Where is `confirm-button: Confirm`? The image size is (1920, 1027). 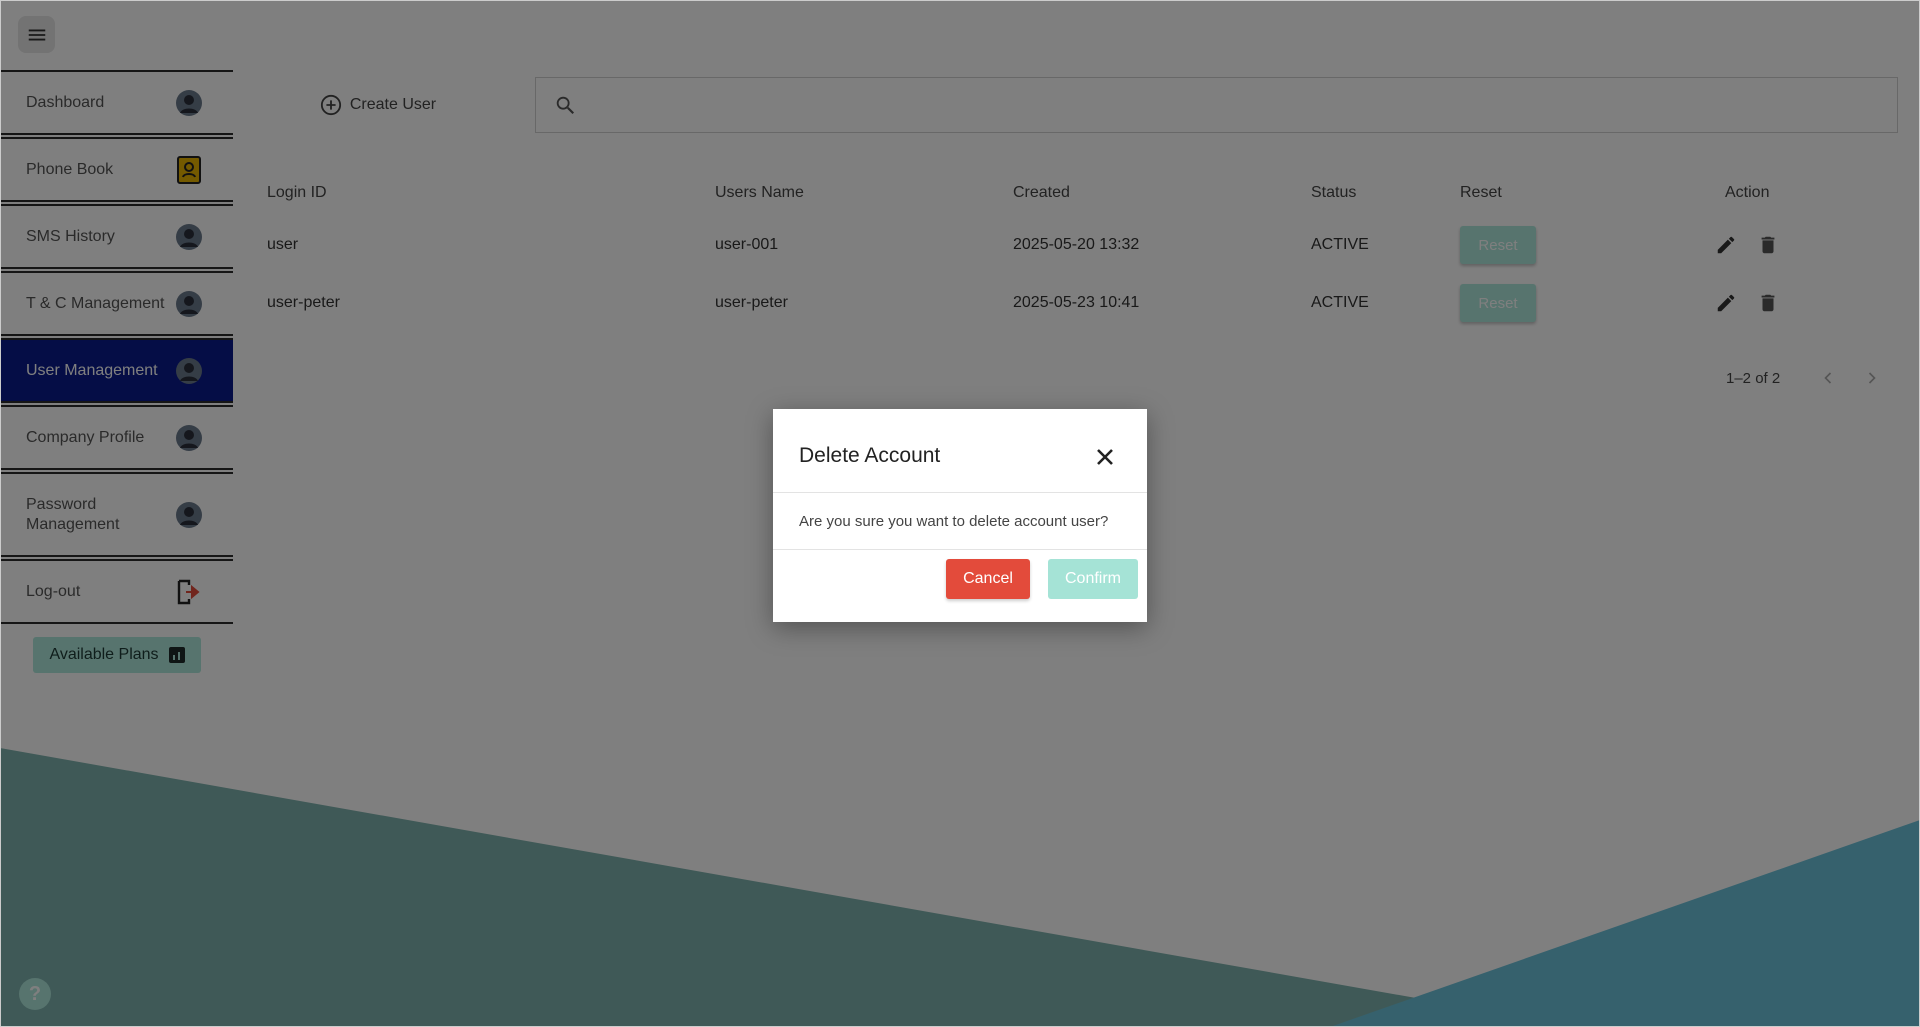
confirm-button: Confirm is located at coordinates (1093, 579).